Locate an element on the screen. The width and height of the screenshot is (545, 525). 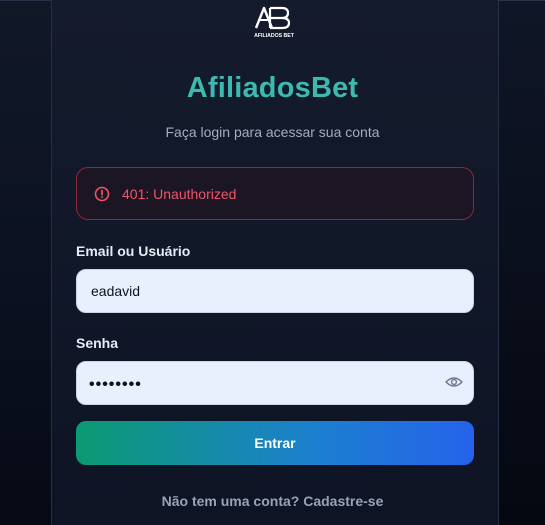
username-input is located at coordinates (275, 291).